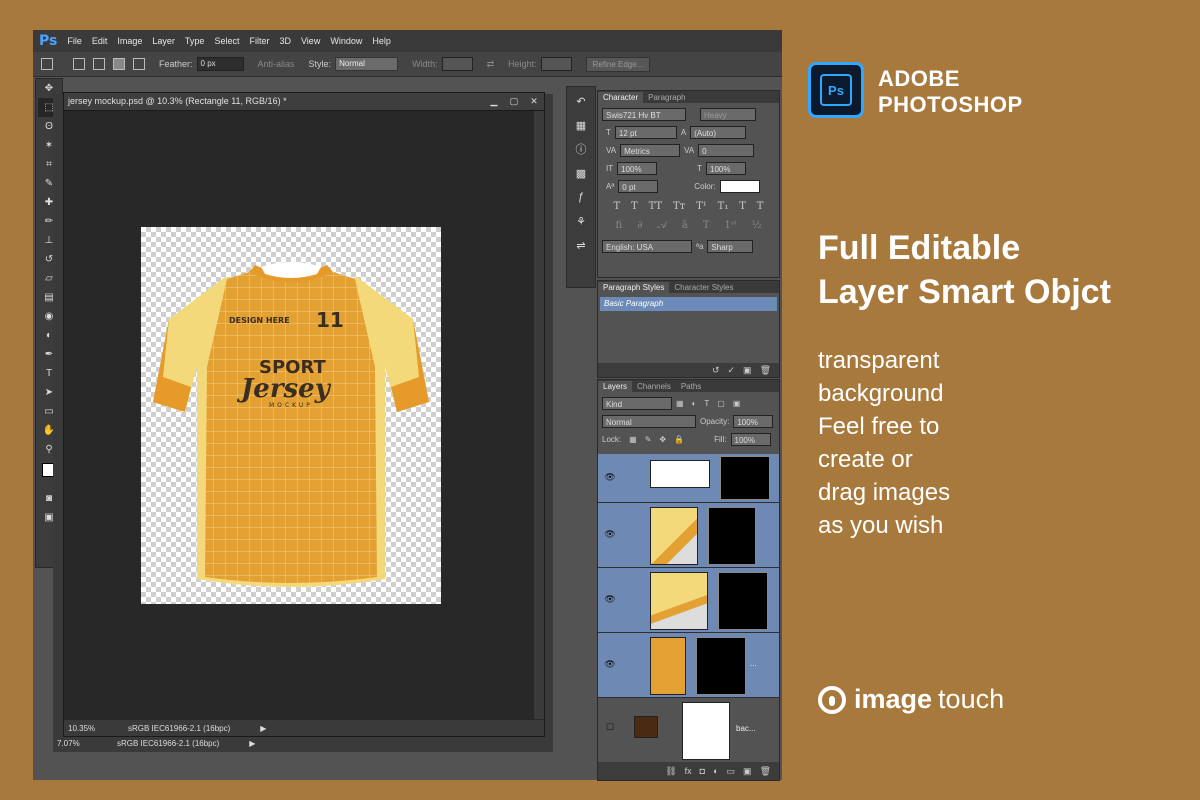 Image resolution: width=1200 pixels, height=800 pixels. I want to click on delete-style-icon: 🗑, so click(765, 370).